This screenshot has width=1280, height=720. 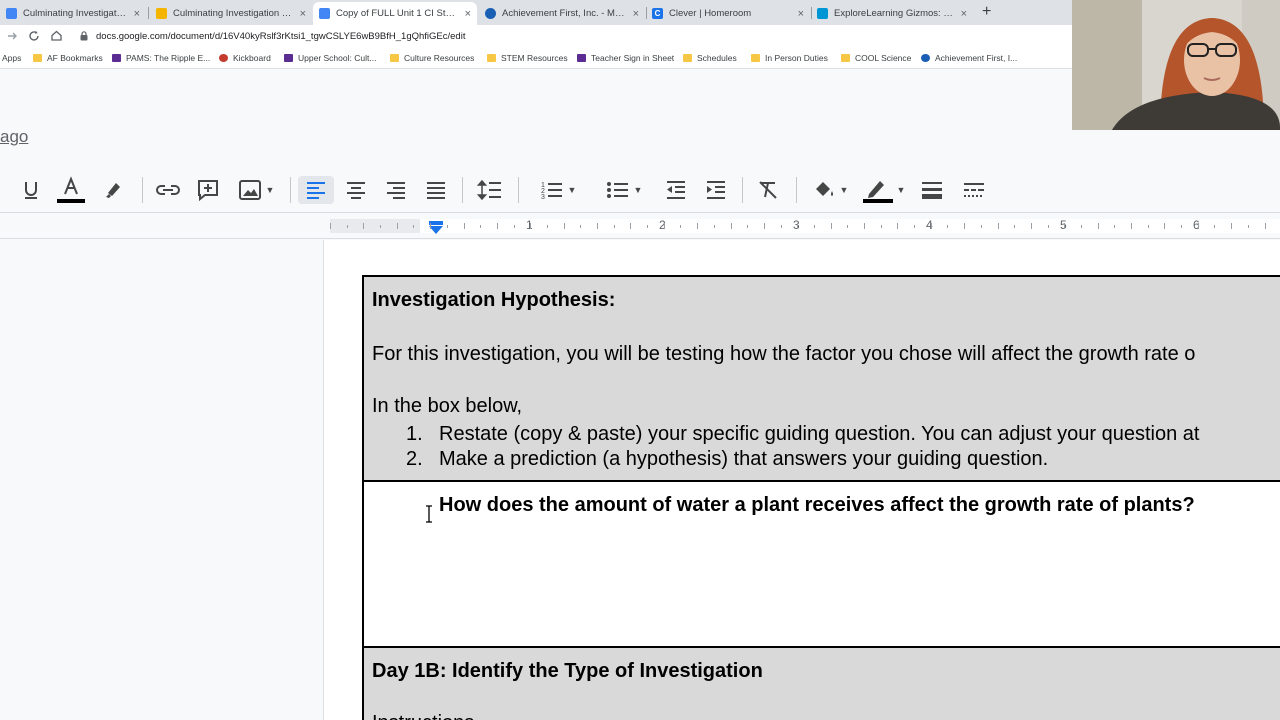 I want to click on bookmark-label: Apps, so click(x=12, y=58).